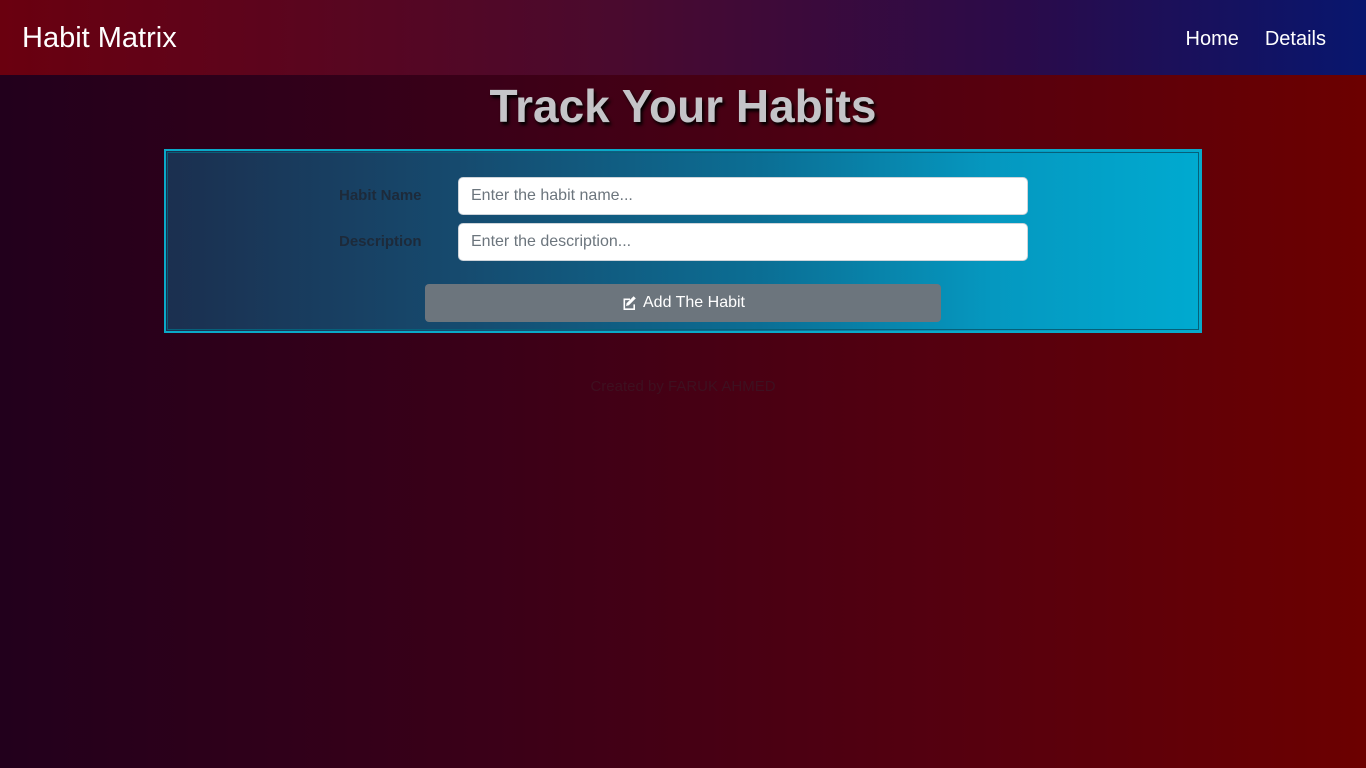 Image resolution: width=1366 pixels, height=768 pixels. I want to click on brand-logo-text: Habit Matrix, so click(99, 38).